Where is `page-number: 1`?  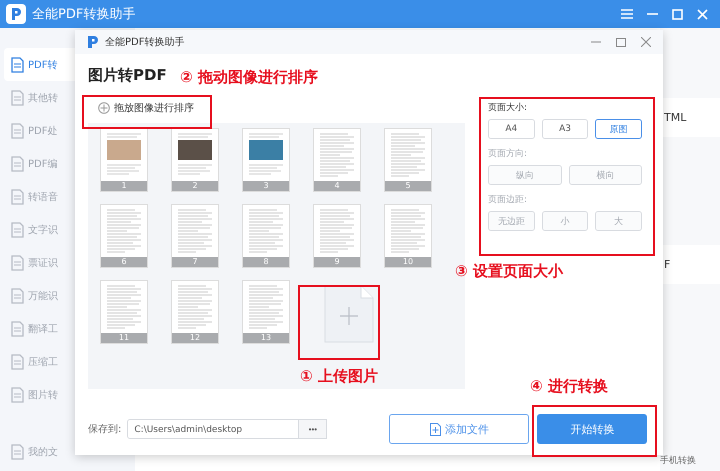 page-number: 1 is located at coordinates (124, 186).